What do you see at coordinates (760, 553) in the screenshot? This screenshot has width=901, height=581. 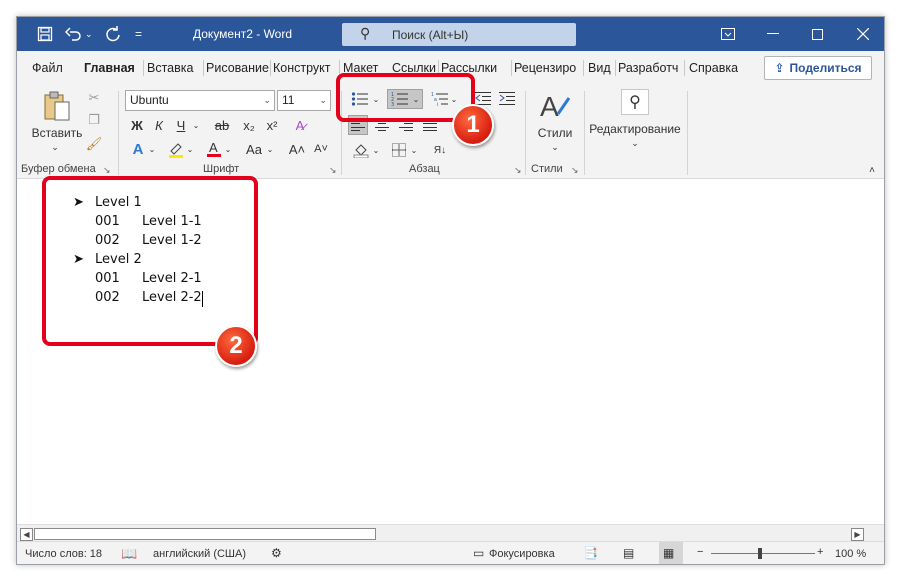 I see `zoom-slider-thumb` at bounding box center [760, 553].